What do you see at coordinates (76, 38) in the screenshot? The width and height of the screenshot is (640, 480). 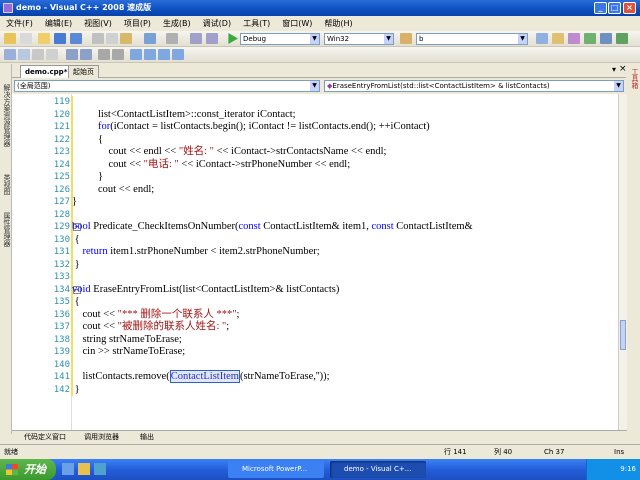 I see `save-all-icon` at bounding box center [76, 38].